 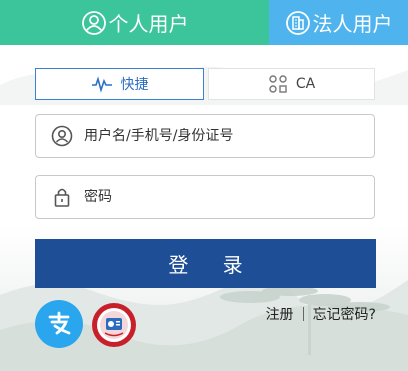 What do you see at coordinates (344, 314) in the screenshot?
I see `forgot-password-link: 忘记密码?` at bounding box center [344, 314].